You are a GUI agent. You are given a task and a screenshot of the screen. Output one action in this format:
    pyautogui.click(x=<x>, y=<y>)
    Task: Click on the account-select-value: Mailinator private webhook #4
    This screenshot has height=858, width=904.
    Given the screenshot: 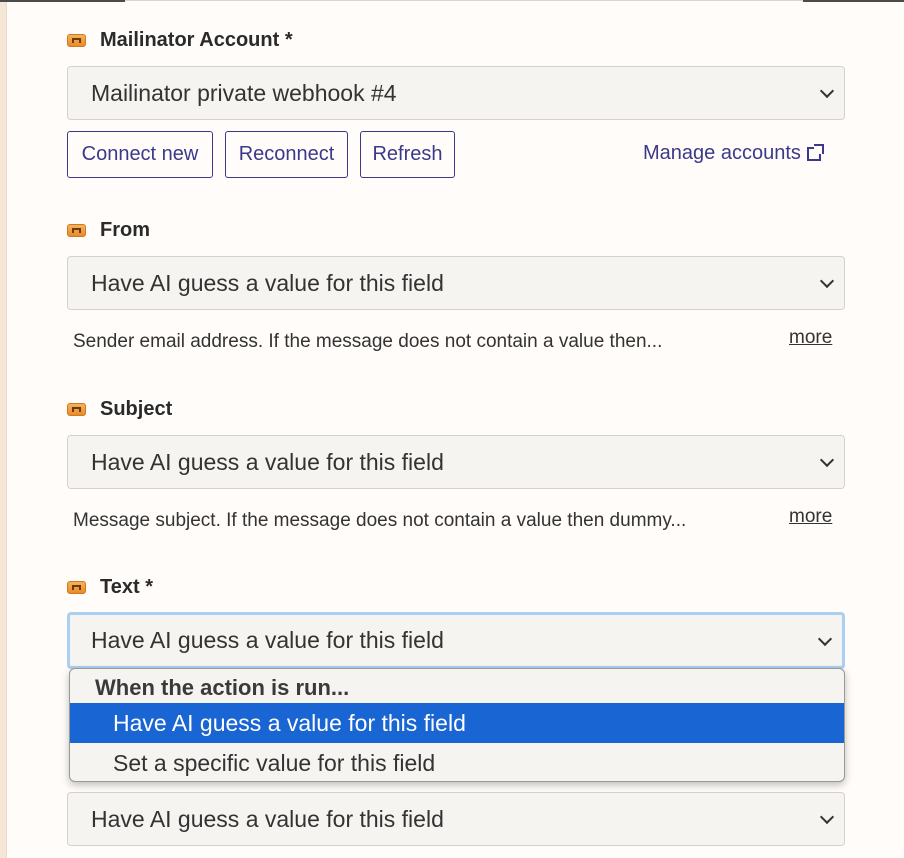 What is the action you would take?
    pyautogui.click(x=244, y=92)
    